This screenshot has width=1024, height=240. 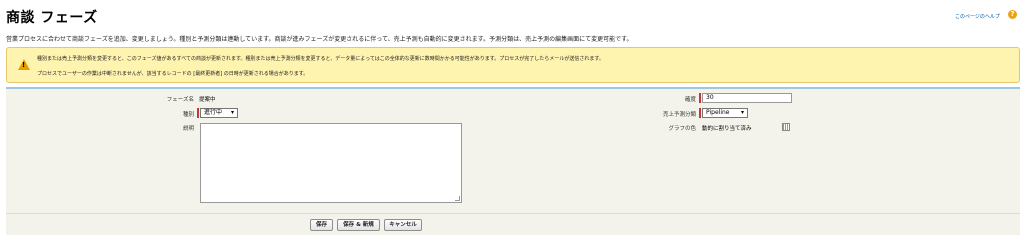 I want to click on description-textarea, so click(x=331, y=163).